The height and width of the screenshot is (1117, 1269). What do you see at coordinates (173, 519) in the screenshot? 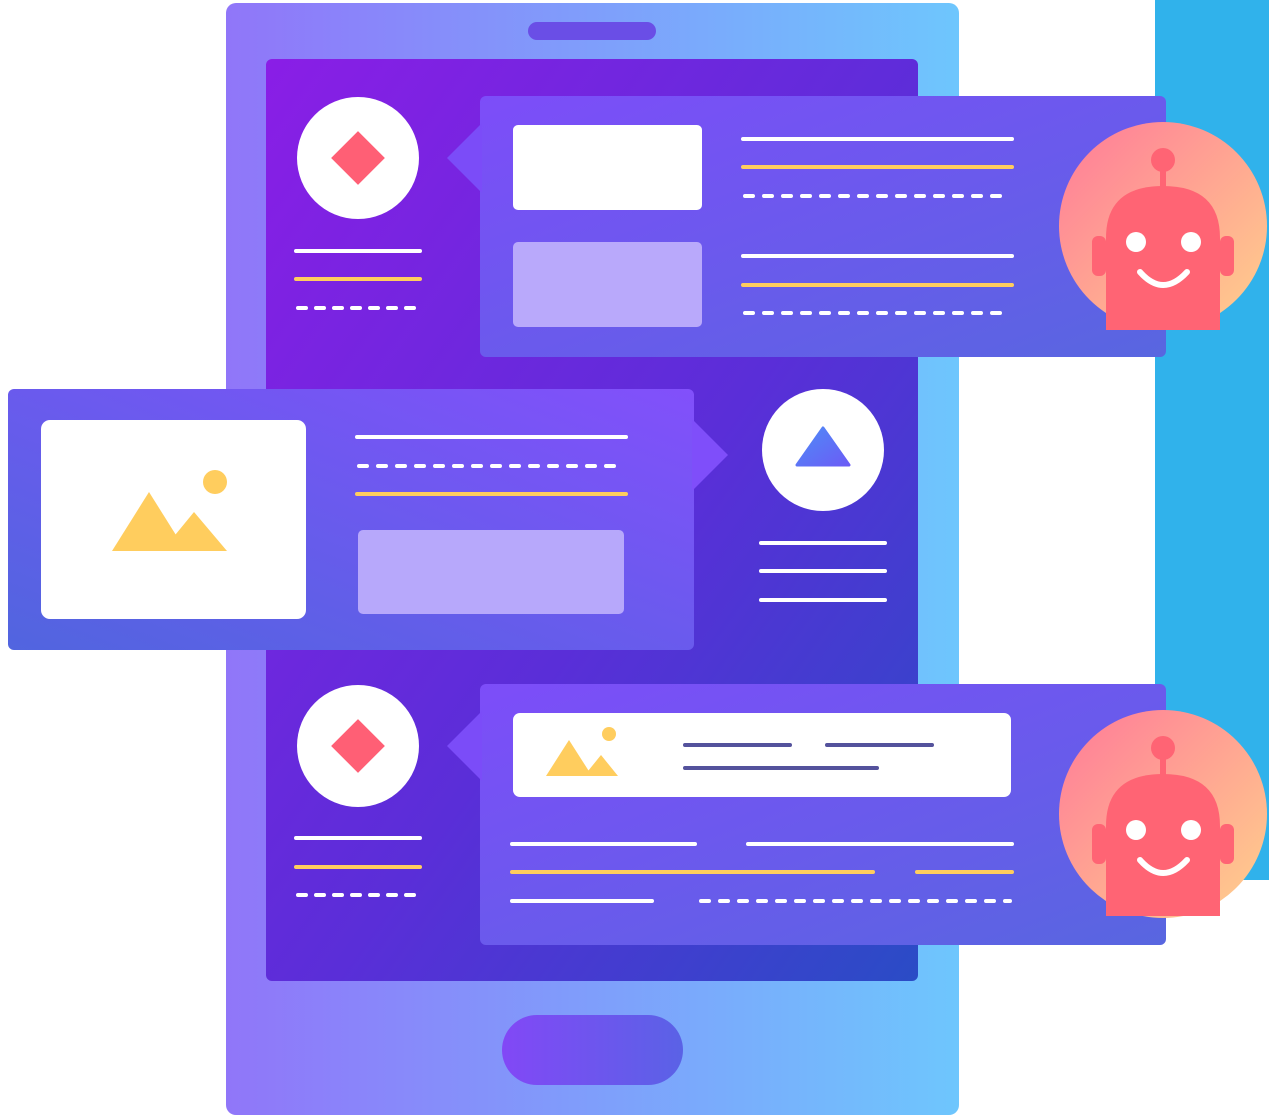
I see `image-card` at bounding box center [173, 519].